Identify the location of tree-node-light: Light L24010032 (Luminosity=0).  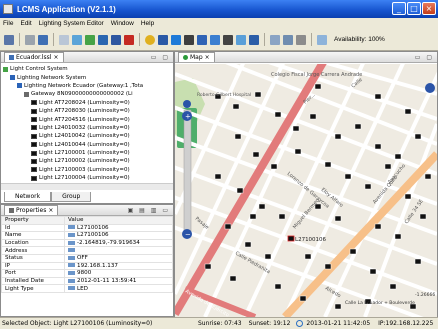
(88, 128).